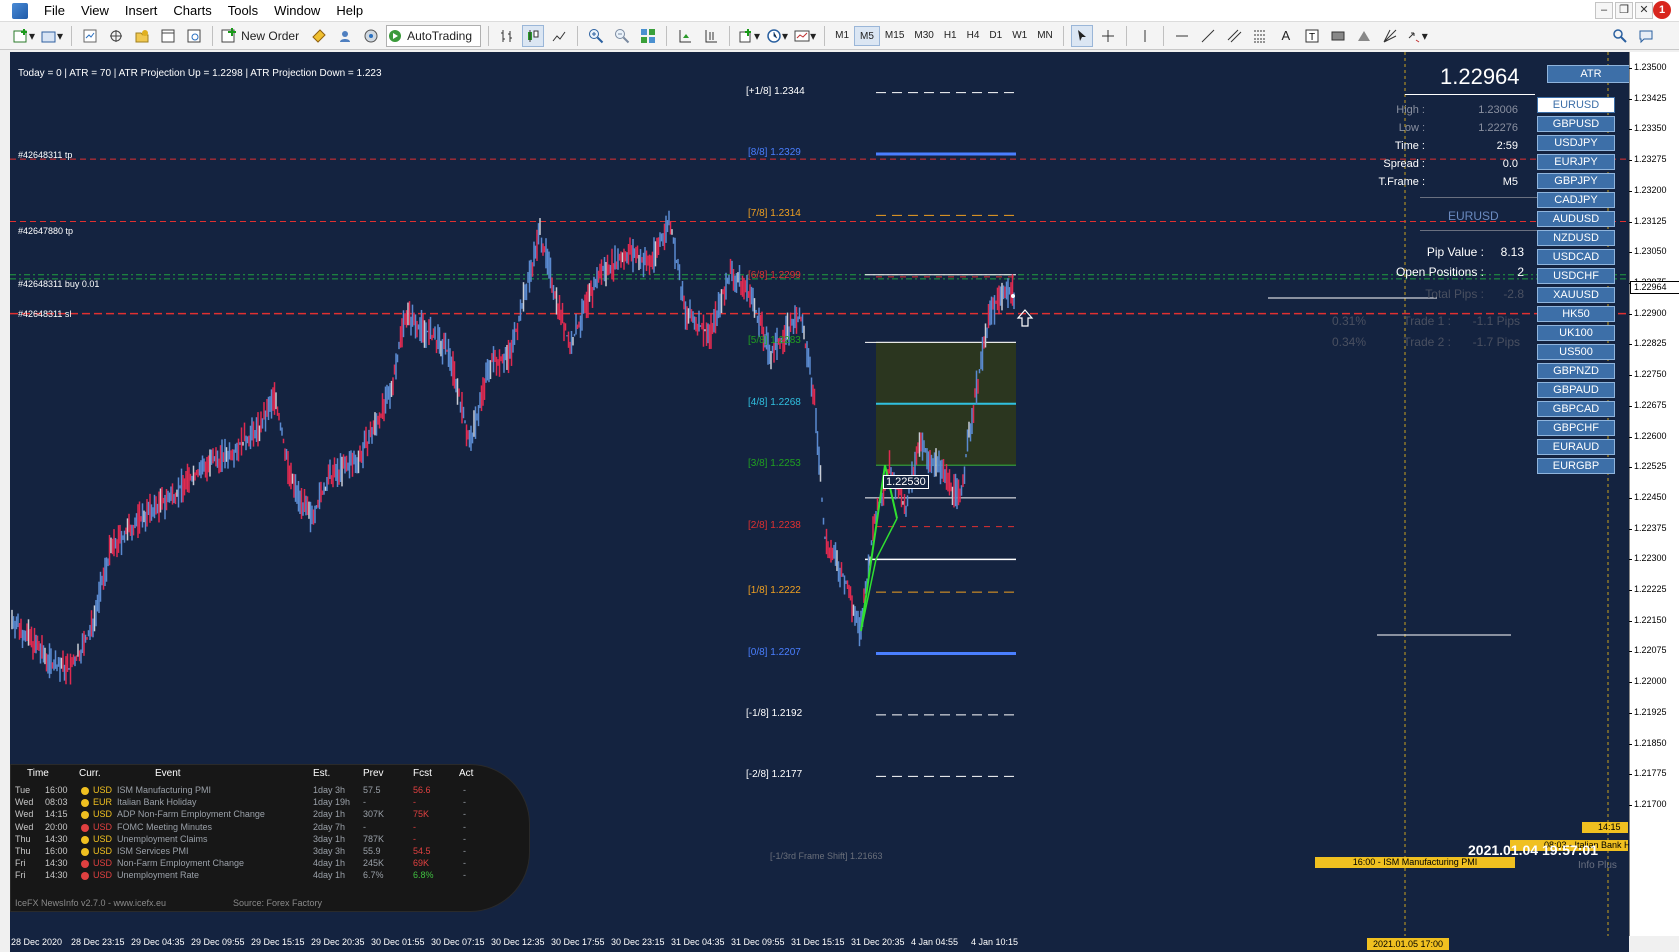  I want to click on indicators-icon: ▾, so click(749, 36).